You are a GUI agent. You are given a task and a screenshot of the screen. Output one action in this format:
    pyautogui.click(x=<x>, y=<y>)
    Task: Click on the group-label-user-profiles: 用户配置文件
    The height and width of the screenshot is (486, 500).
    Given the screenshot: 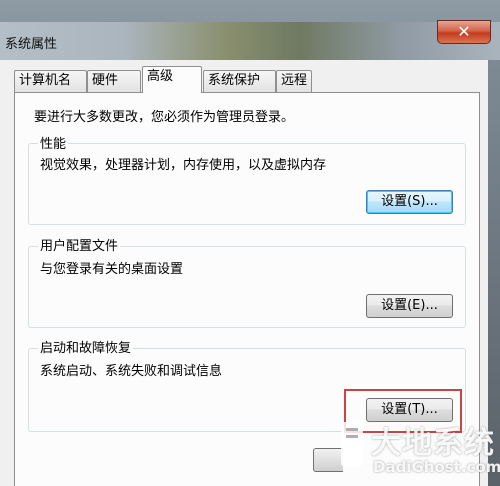 What is the action you would take?
    pyautogui.click(x=79, y=244)
    